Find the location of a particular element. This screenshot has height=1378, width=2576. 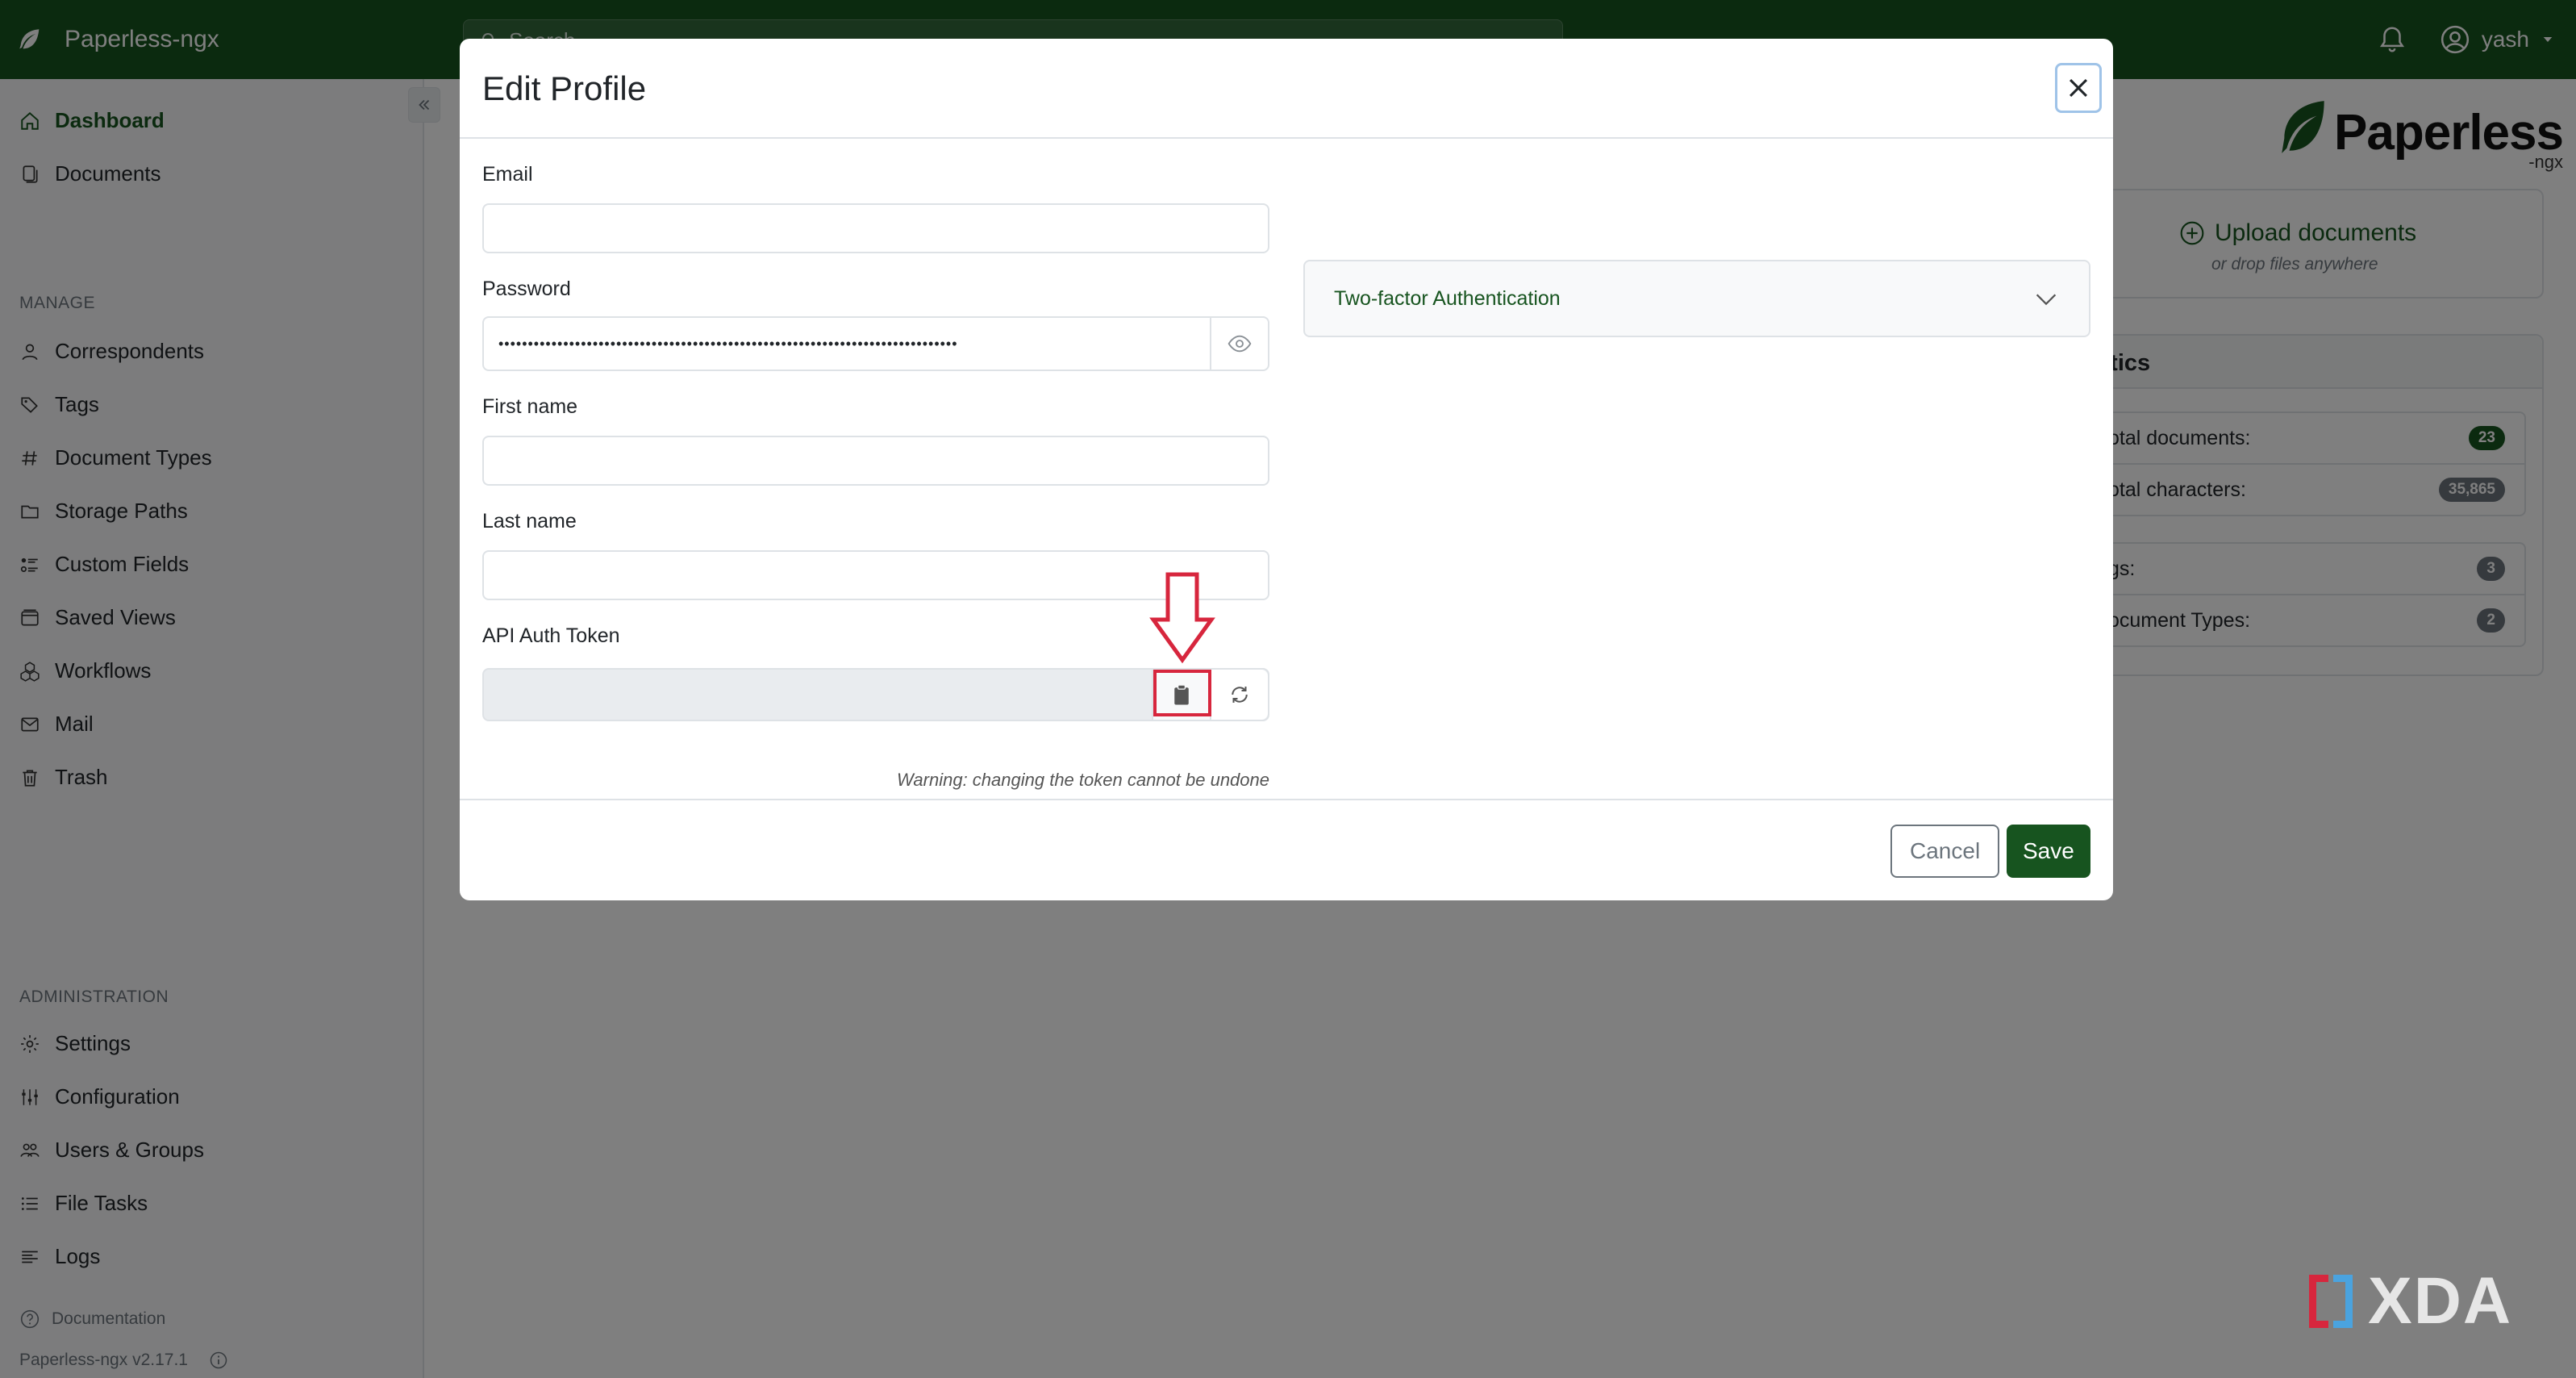

eye-icon is located at coordinates (1240, 344).